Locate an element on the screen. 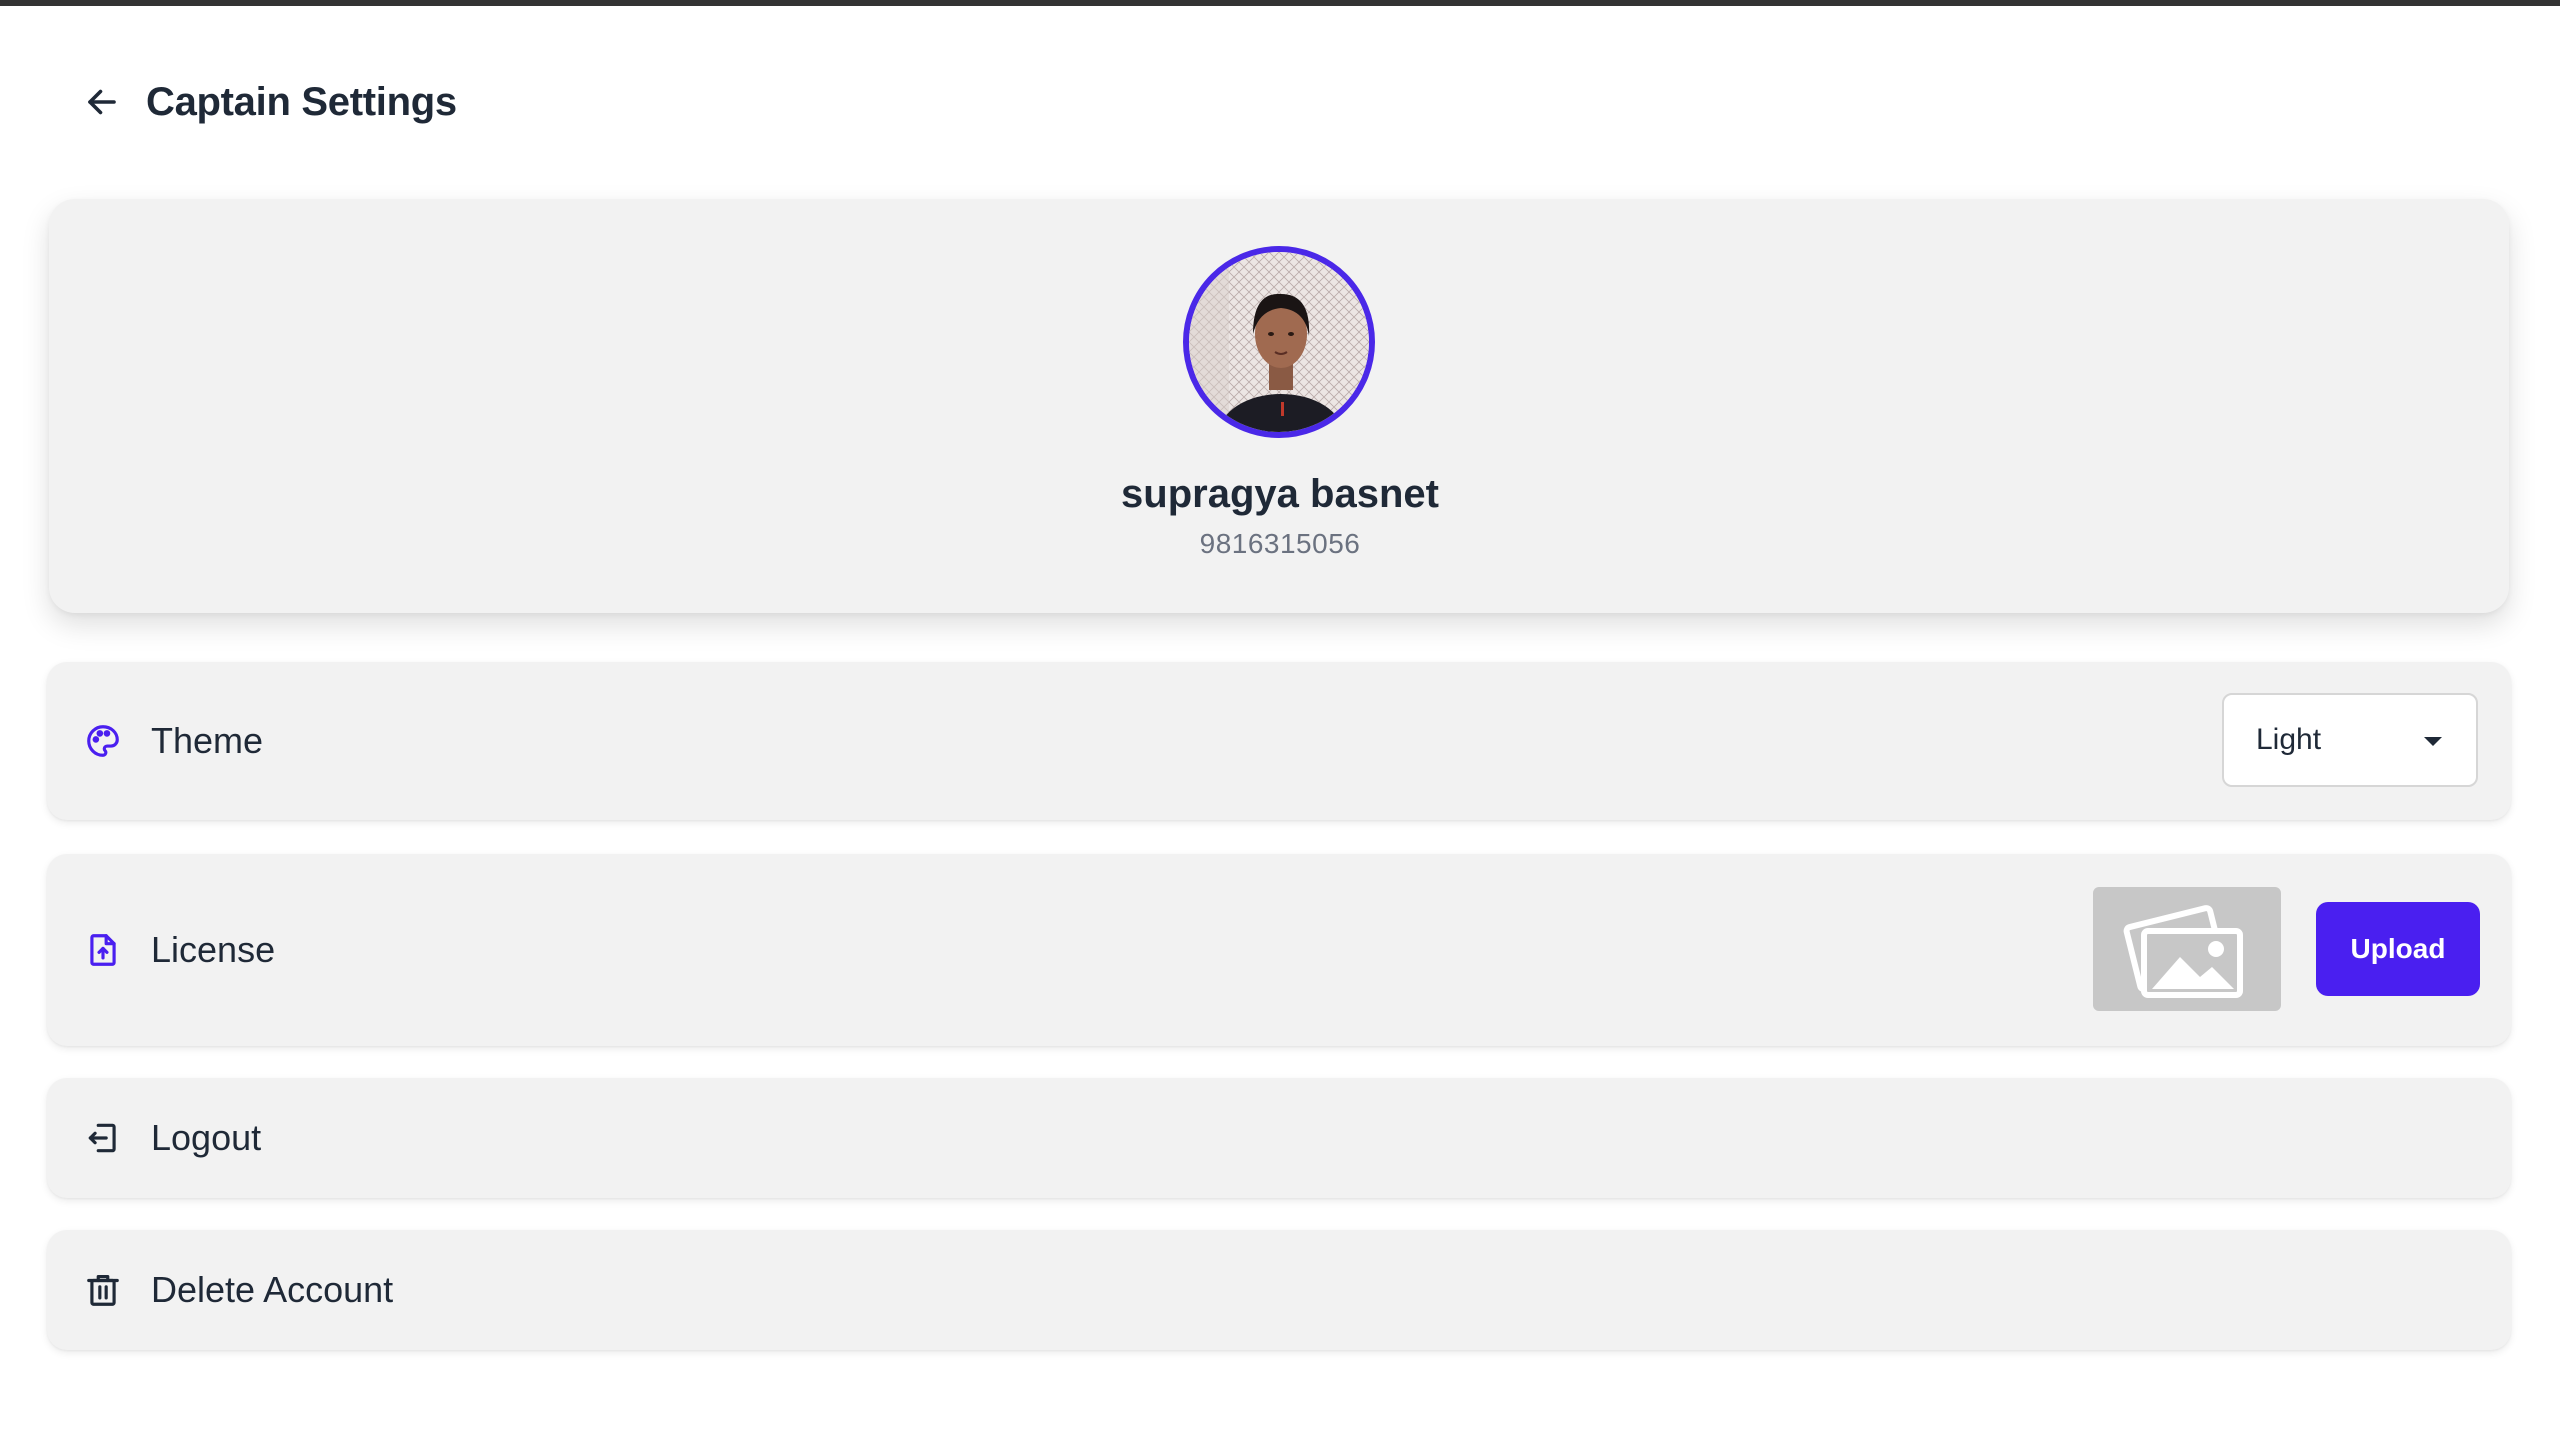 The height and width of the screenshot is (1430, 2560). page-header: Captain Settings is located at coordinates (268, 102).